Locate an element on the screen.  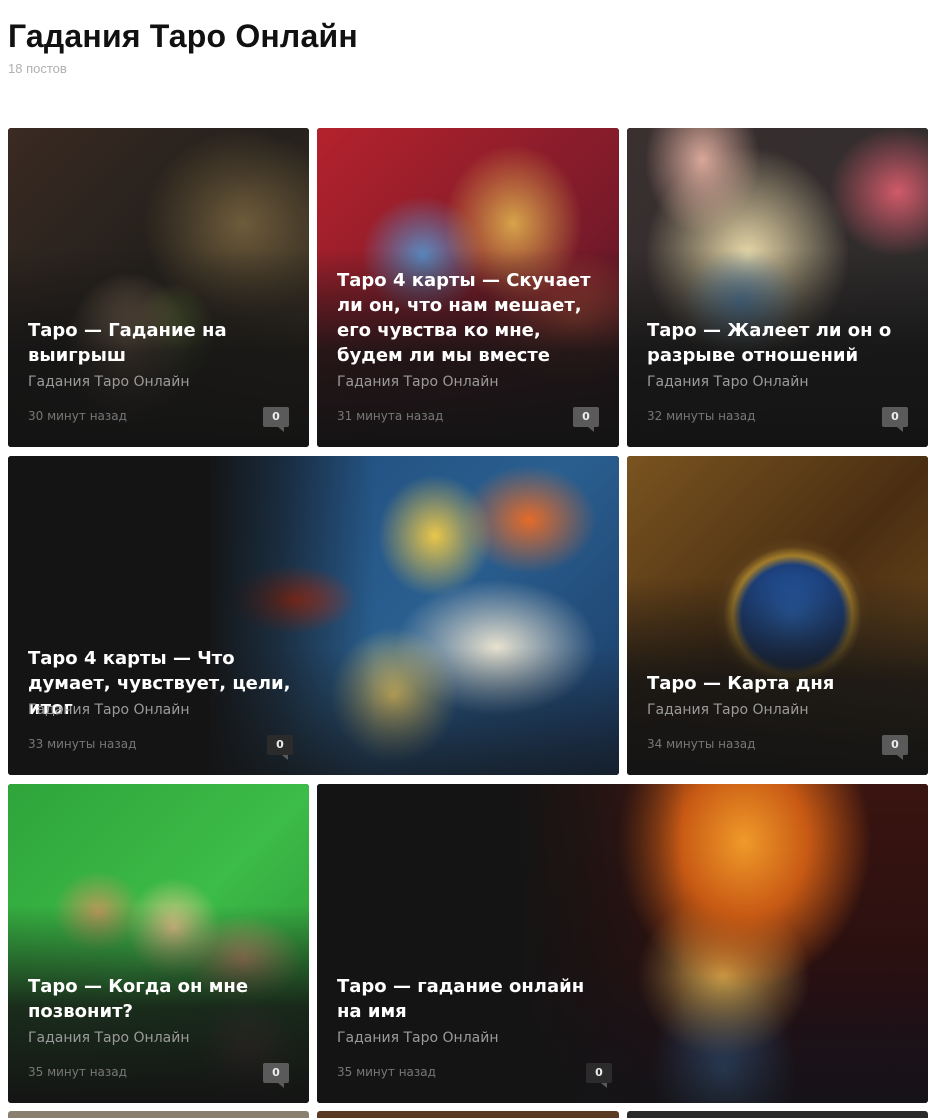
post-time: 34 минуты назад is located at coordinates (701, 744).